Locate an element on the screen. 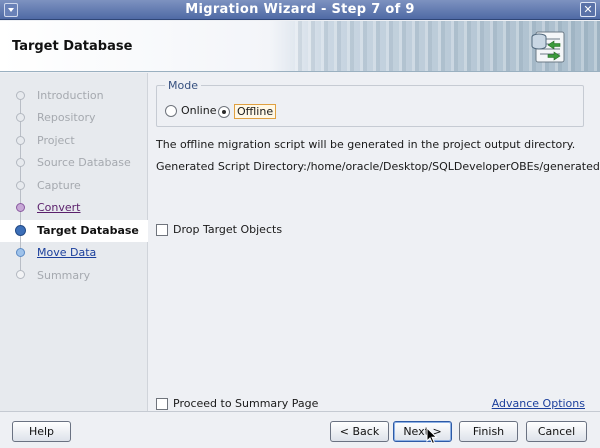 The width and height of the screenshot is (600, 448). page-header: Target Database is located at coordinates (300, 46).